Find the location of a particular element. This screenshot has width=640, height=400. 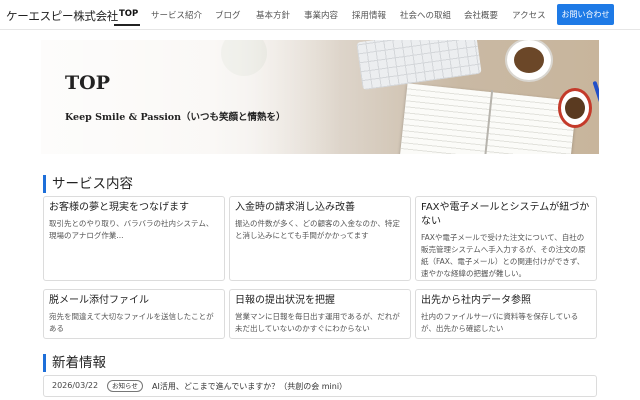

service-card-title: 出先から社内データ参照 is located at coordinates (476, 300).